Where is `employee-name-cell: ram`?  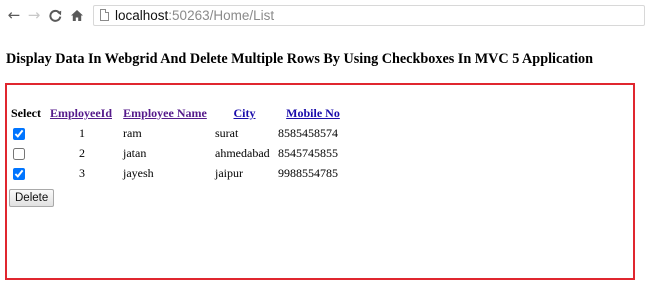 employee-name-cell: ram is located at coordinates (132, 132).